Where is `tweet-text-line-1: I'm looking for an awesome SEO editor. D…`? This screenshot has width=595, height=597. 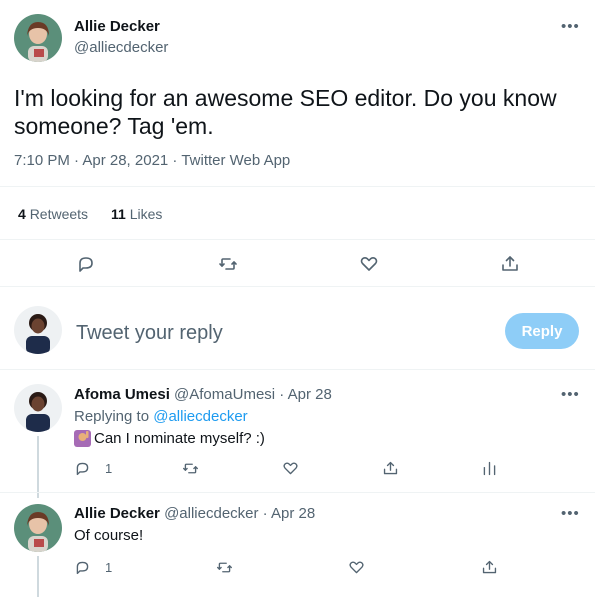 tweet-text-line-1: I'm looking for an awesome SEO editor. D… is located at coordinates (285, 98).